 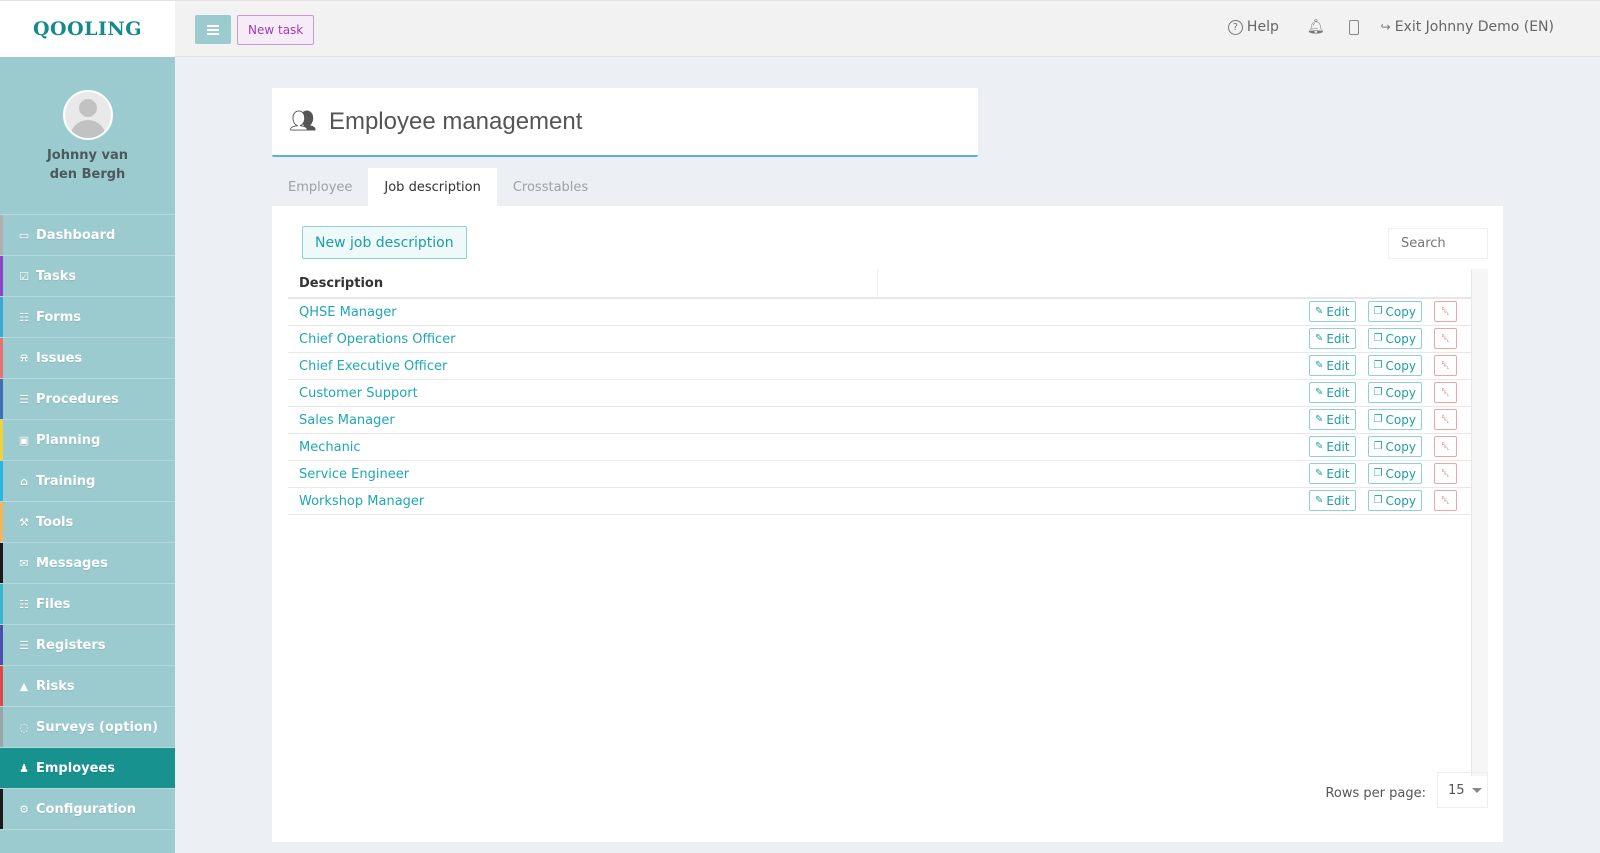 What do you see at coordinates (879, 501) in the screenshot?
I see `job-description-link: Workshop Manager` at bounding box center [879, 501].